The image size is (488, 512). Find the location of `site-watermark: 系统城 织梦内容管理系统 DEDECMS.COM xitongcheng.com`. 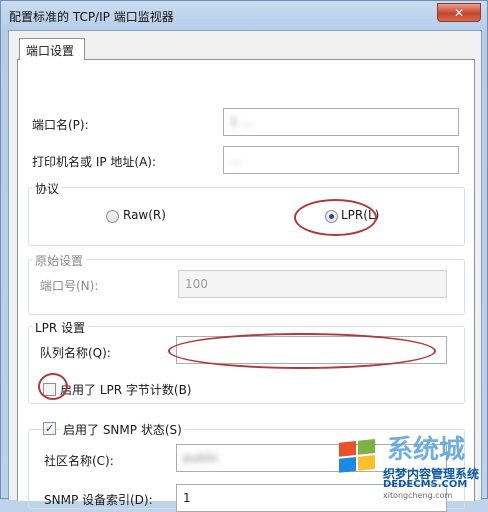

site-watermark: 系统城 织梦内容管理系统 DEDECMS.COM xitongcheng.com is located at coordinates (405, 462).